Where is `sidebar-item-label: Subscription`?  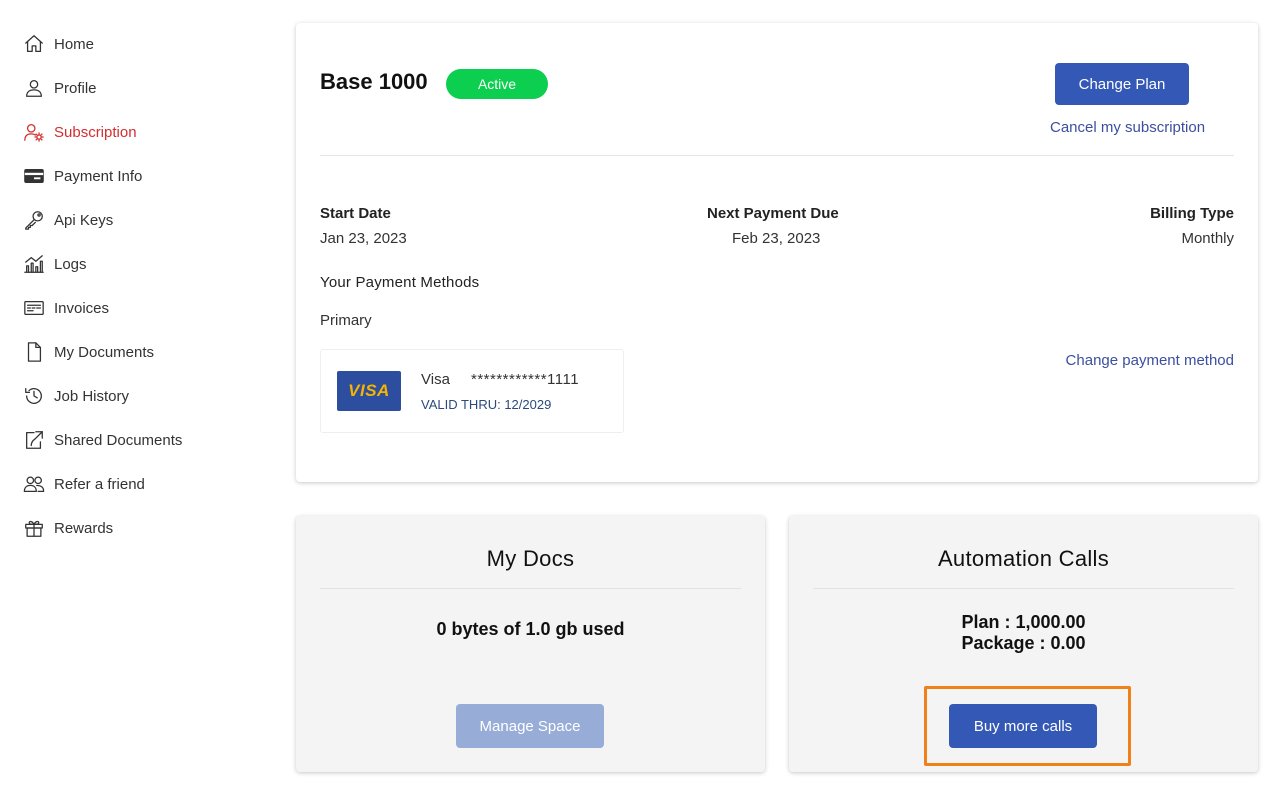 sidebar-item-label: Subscription is located at coordinates (95, 132).